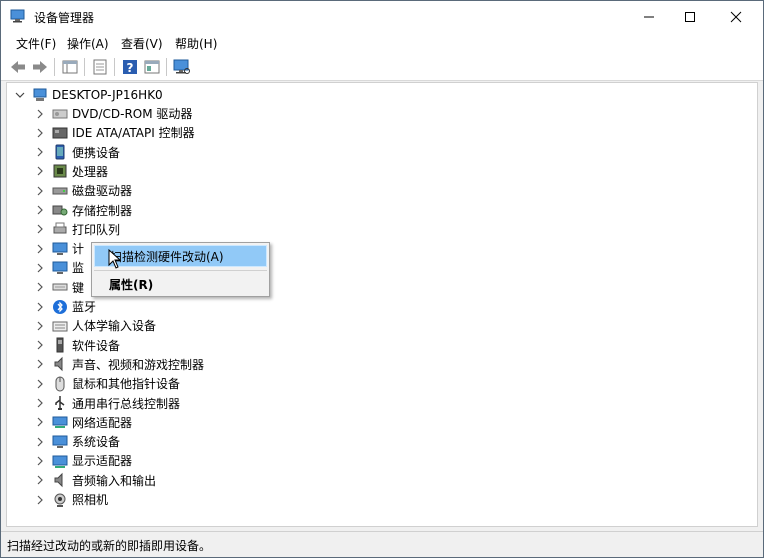  I want to click on bluetooth-icon, so click(60, 306).